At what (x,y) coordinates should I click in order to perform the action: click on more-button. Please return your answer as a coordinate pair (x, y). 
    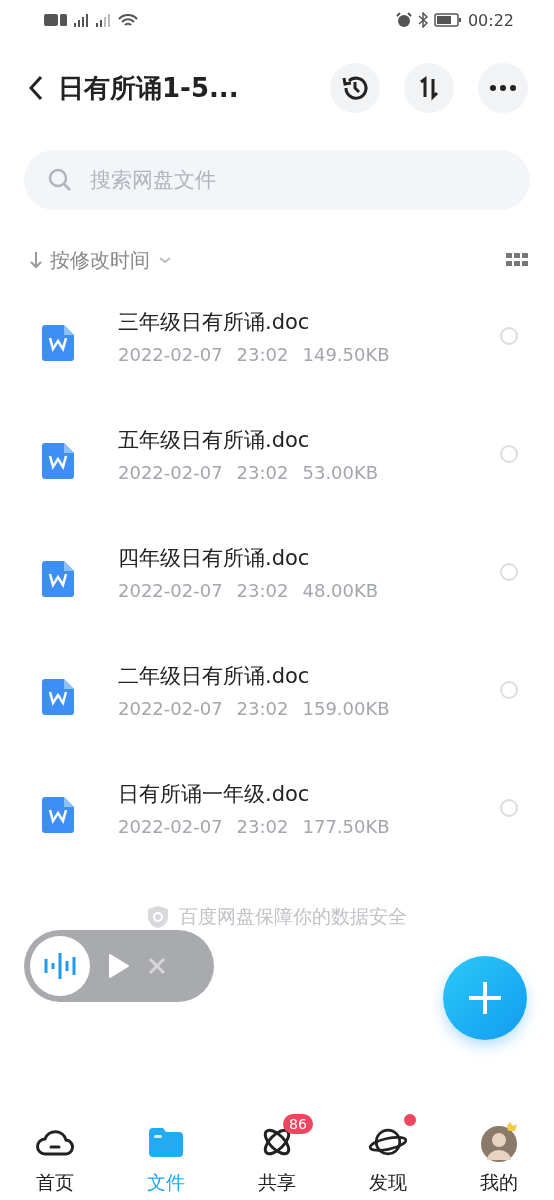
    Looking at the image, I should click on (503, 88).